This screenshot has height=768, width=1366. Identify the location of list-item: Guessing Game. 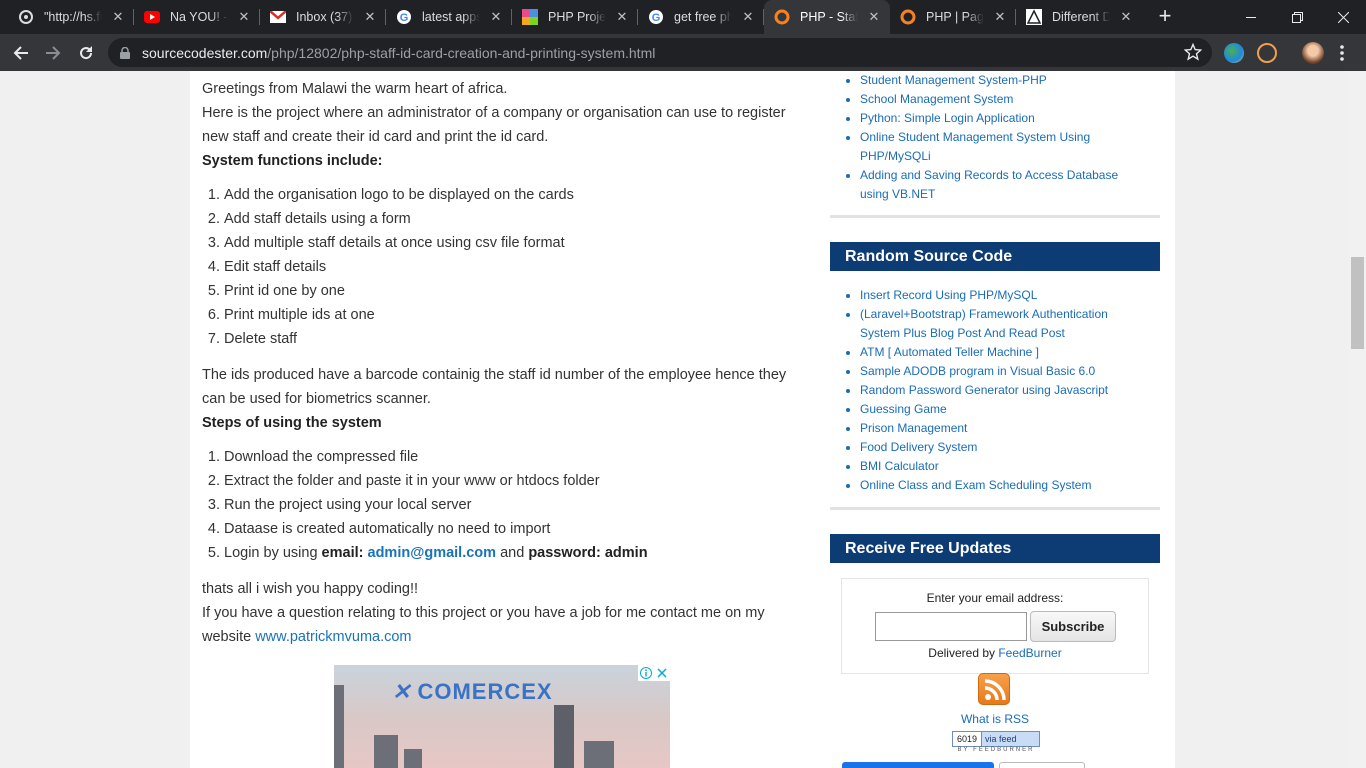
(1010, 409).